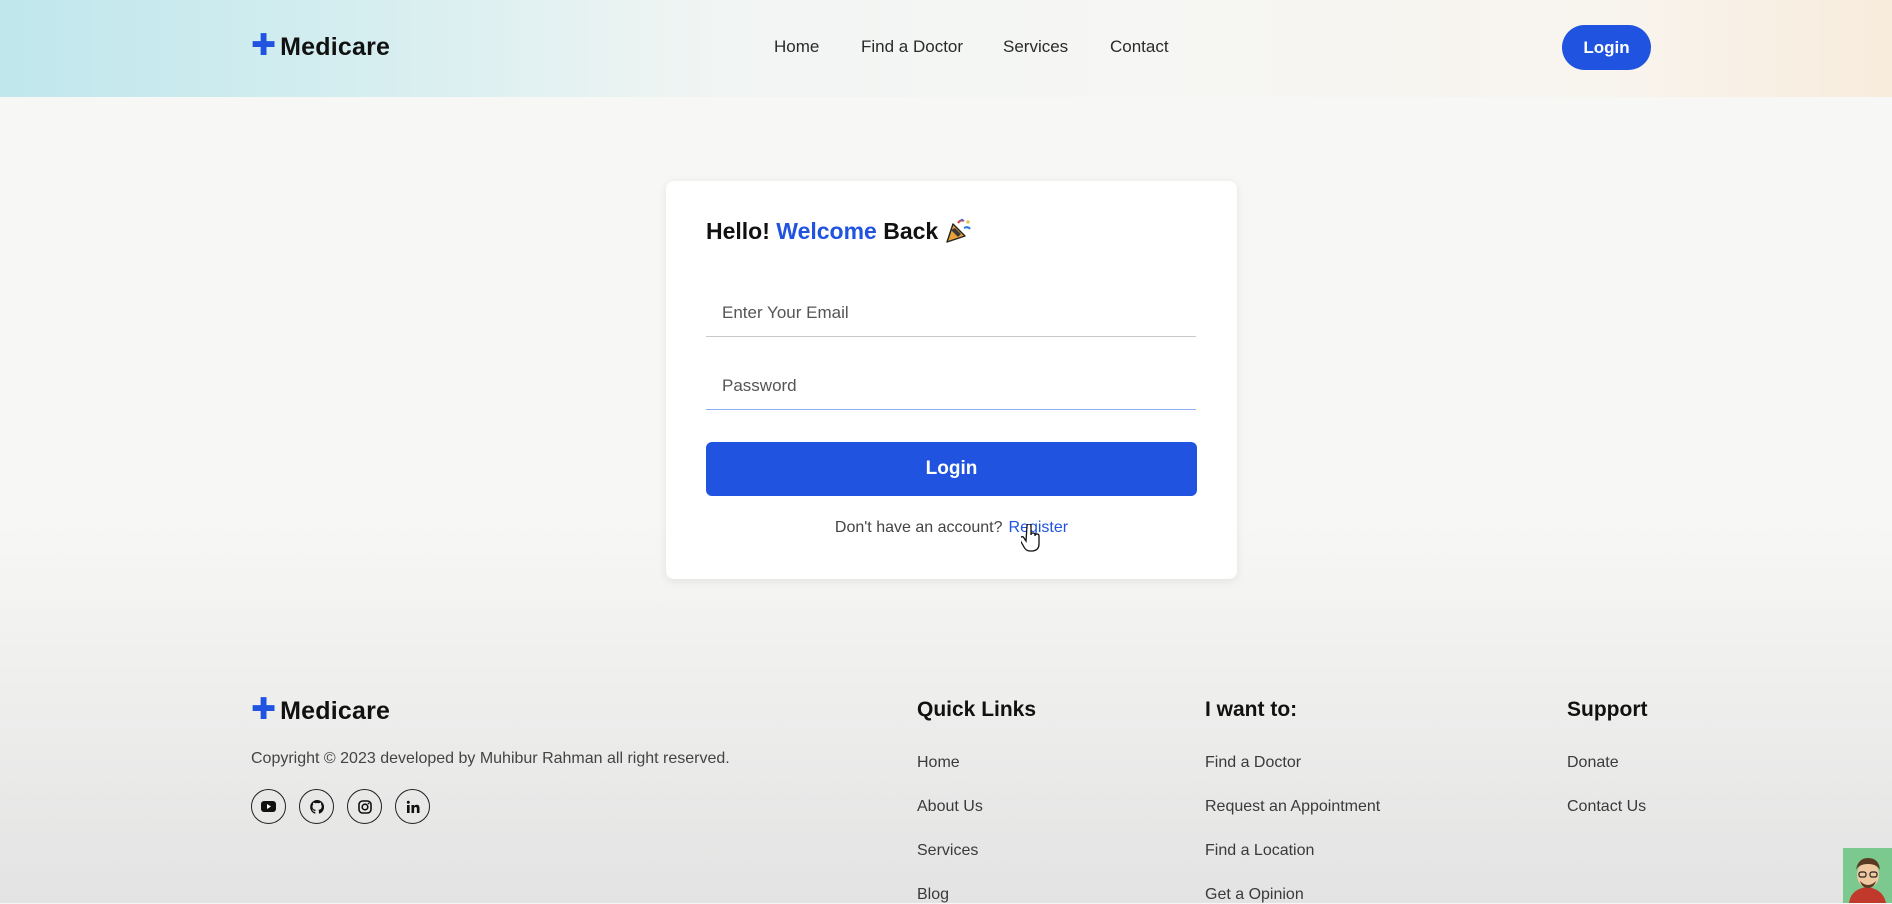 This screenshot has height=904, width=1892. I want to click on party-popper-icon, so click(959, 230).